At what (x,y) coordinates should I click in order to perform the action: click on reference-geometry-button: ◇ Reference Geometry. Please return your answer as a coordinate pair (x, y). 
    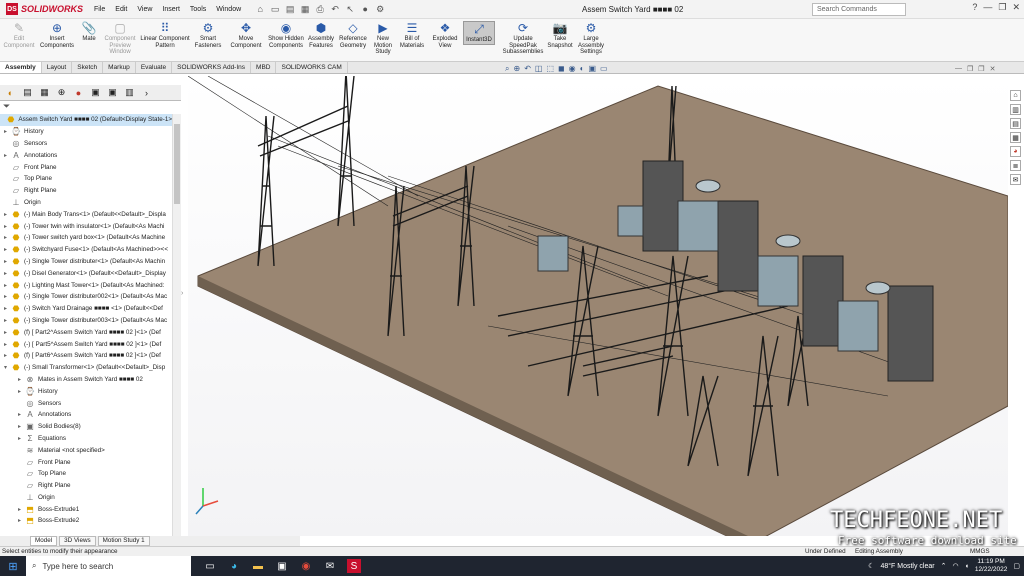
    Looking at the image, I should click on (353, 35).